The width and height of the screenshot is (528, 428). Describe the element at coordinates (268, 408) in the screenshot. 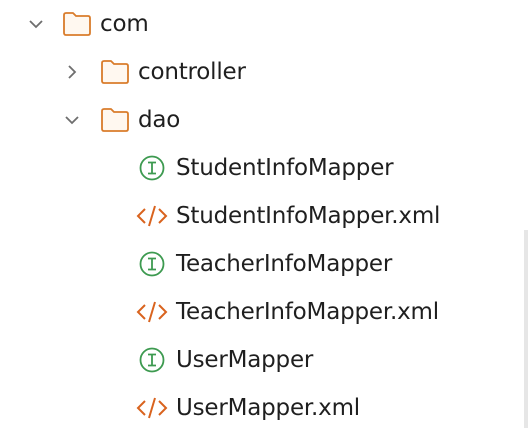

I see `tree-label: UserMapper.xml` at that location.